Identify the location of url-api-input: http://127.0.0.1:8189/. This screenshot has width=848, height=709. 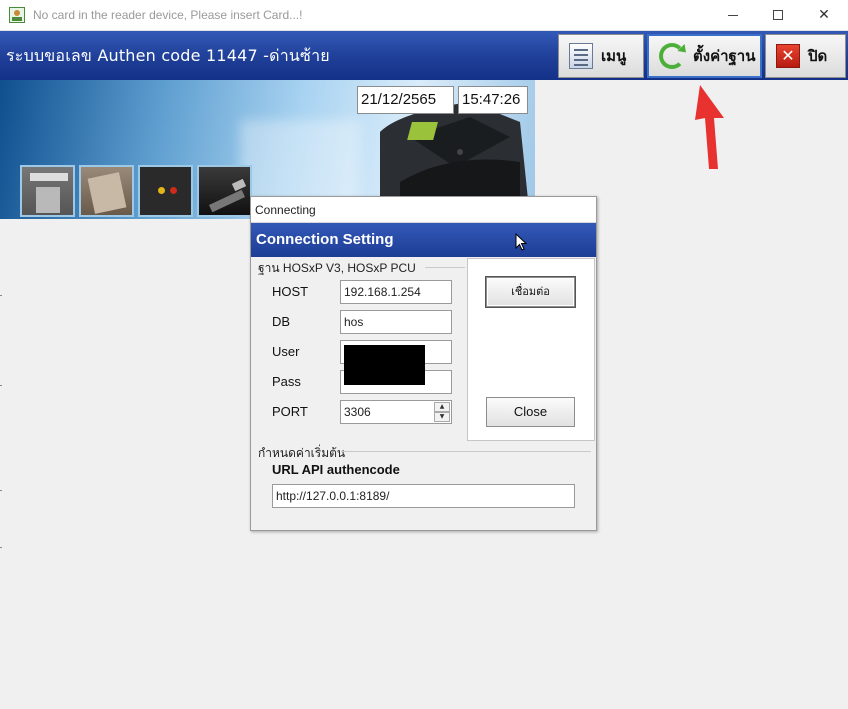
(423, 496).